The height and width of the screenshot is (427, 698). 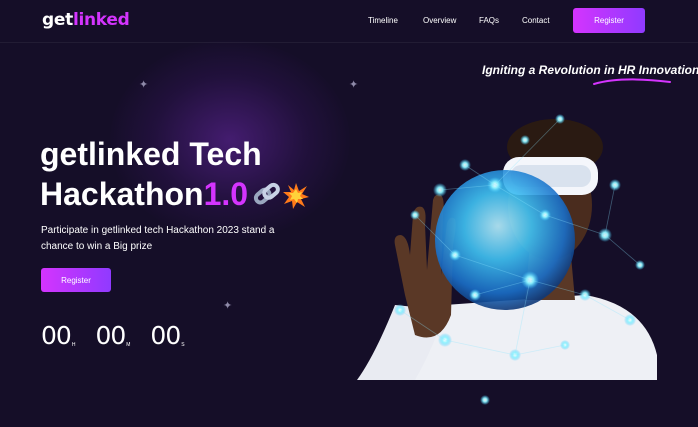 What do you see at coordinates (536, 20) in the screenshot?
I see `nav-contact: Contact` at bounding box center [536, 20].